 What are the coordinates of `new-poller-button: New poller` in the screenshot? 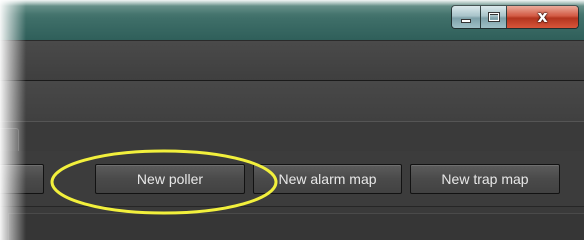 It's located at (170, 179).